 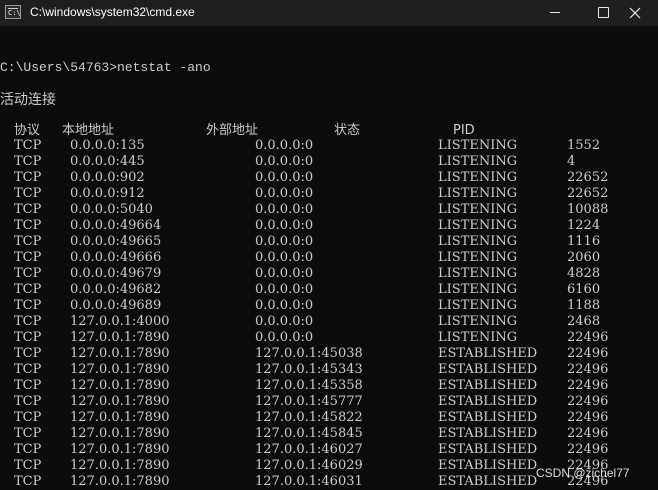 What do you see at coordinates (329, 194) in the screenshot?
I see `table-row: TCP 0.0.0.0:912 0.0.0.0:0 LISTENING 22652` at bounding box center [329, 194].